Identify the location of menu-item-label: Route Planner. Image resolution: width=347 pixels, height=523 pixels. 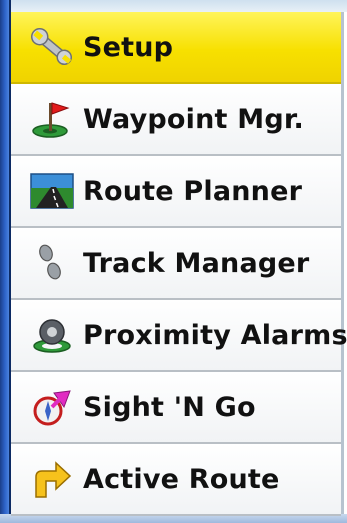
(193, 191).